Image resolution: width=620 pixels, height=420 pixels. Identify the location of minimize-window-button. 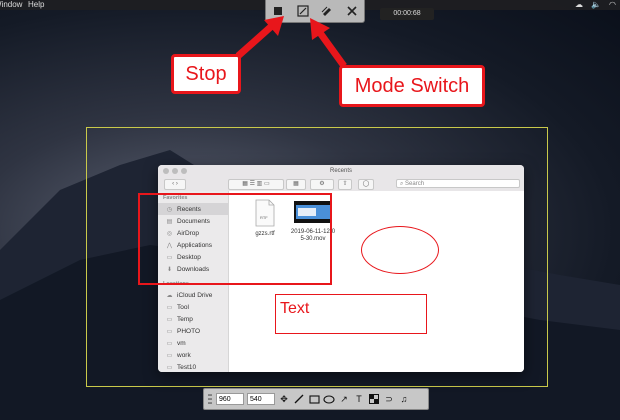
(175, 171).